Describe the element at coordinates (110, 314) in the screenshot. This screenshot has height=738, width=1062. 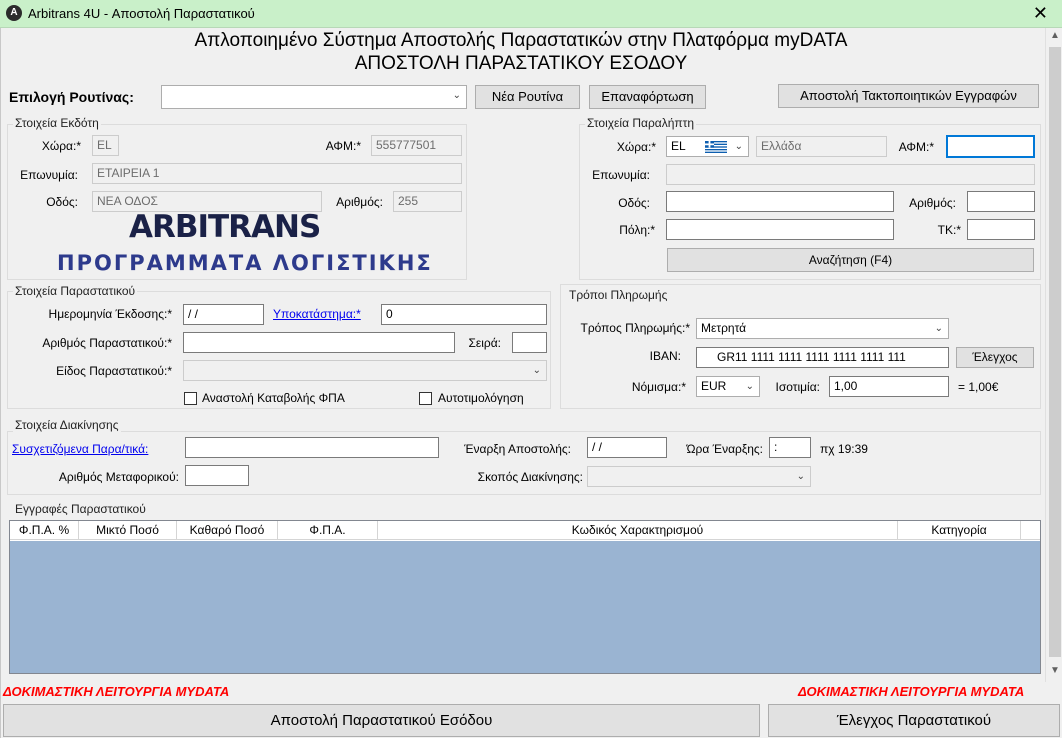
I see `issue-date-label: Ημερομηνία Έκδοσης:*` at that location.